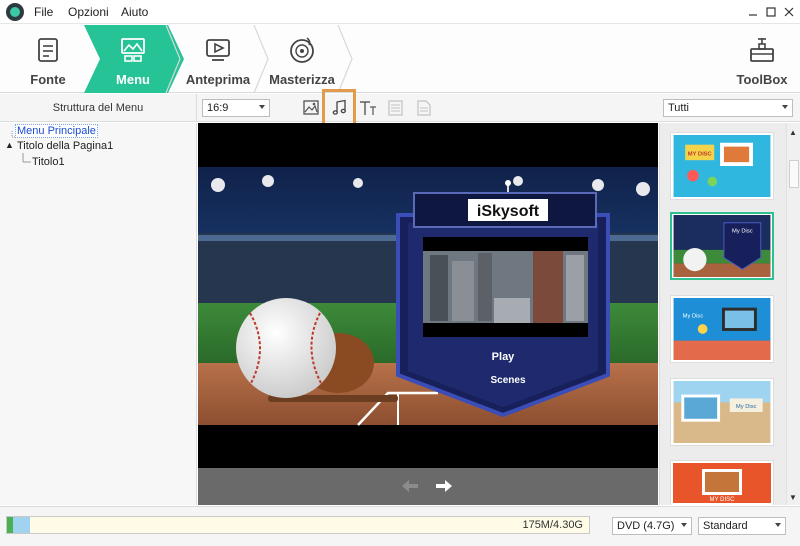  What do you see at coordinates (134, 12) in the screenshot?
I see `menu-aiuto: Aiuto` at bounding box center [134, 12].